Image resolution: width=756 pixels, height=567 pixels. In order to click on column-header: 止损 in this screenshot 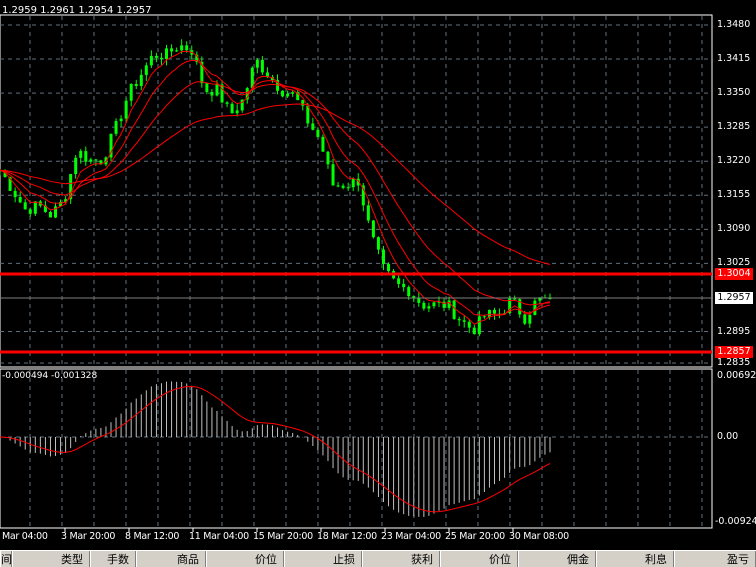, I will do `click(323, 559)`.